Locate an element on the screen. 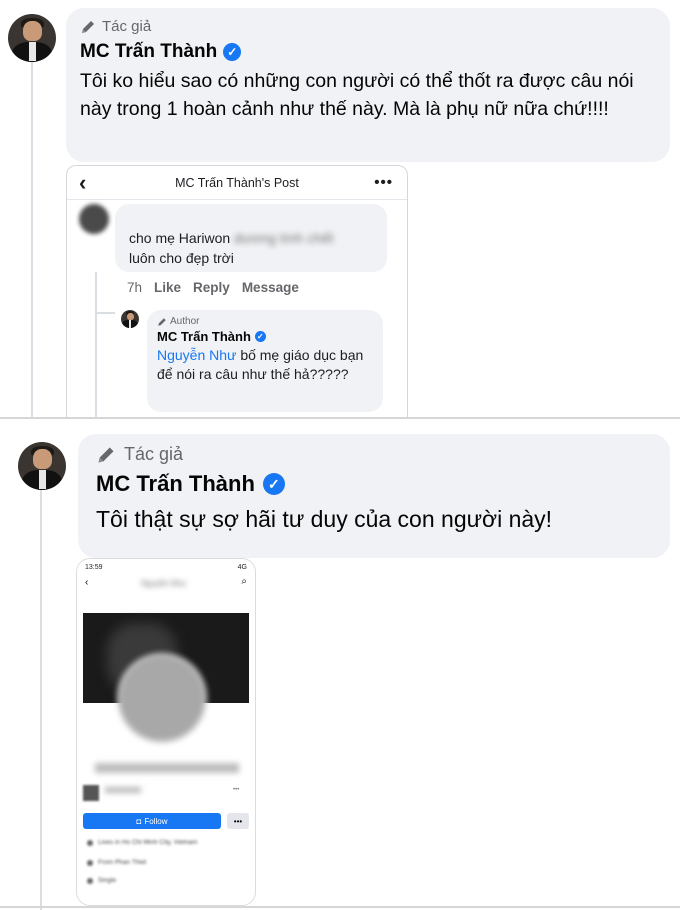  profile-nav: ‹ Nguyễn Như ⌕ is located at coordinates (166, 585).